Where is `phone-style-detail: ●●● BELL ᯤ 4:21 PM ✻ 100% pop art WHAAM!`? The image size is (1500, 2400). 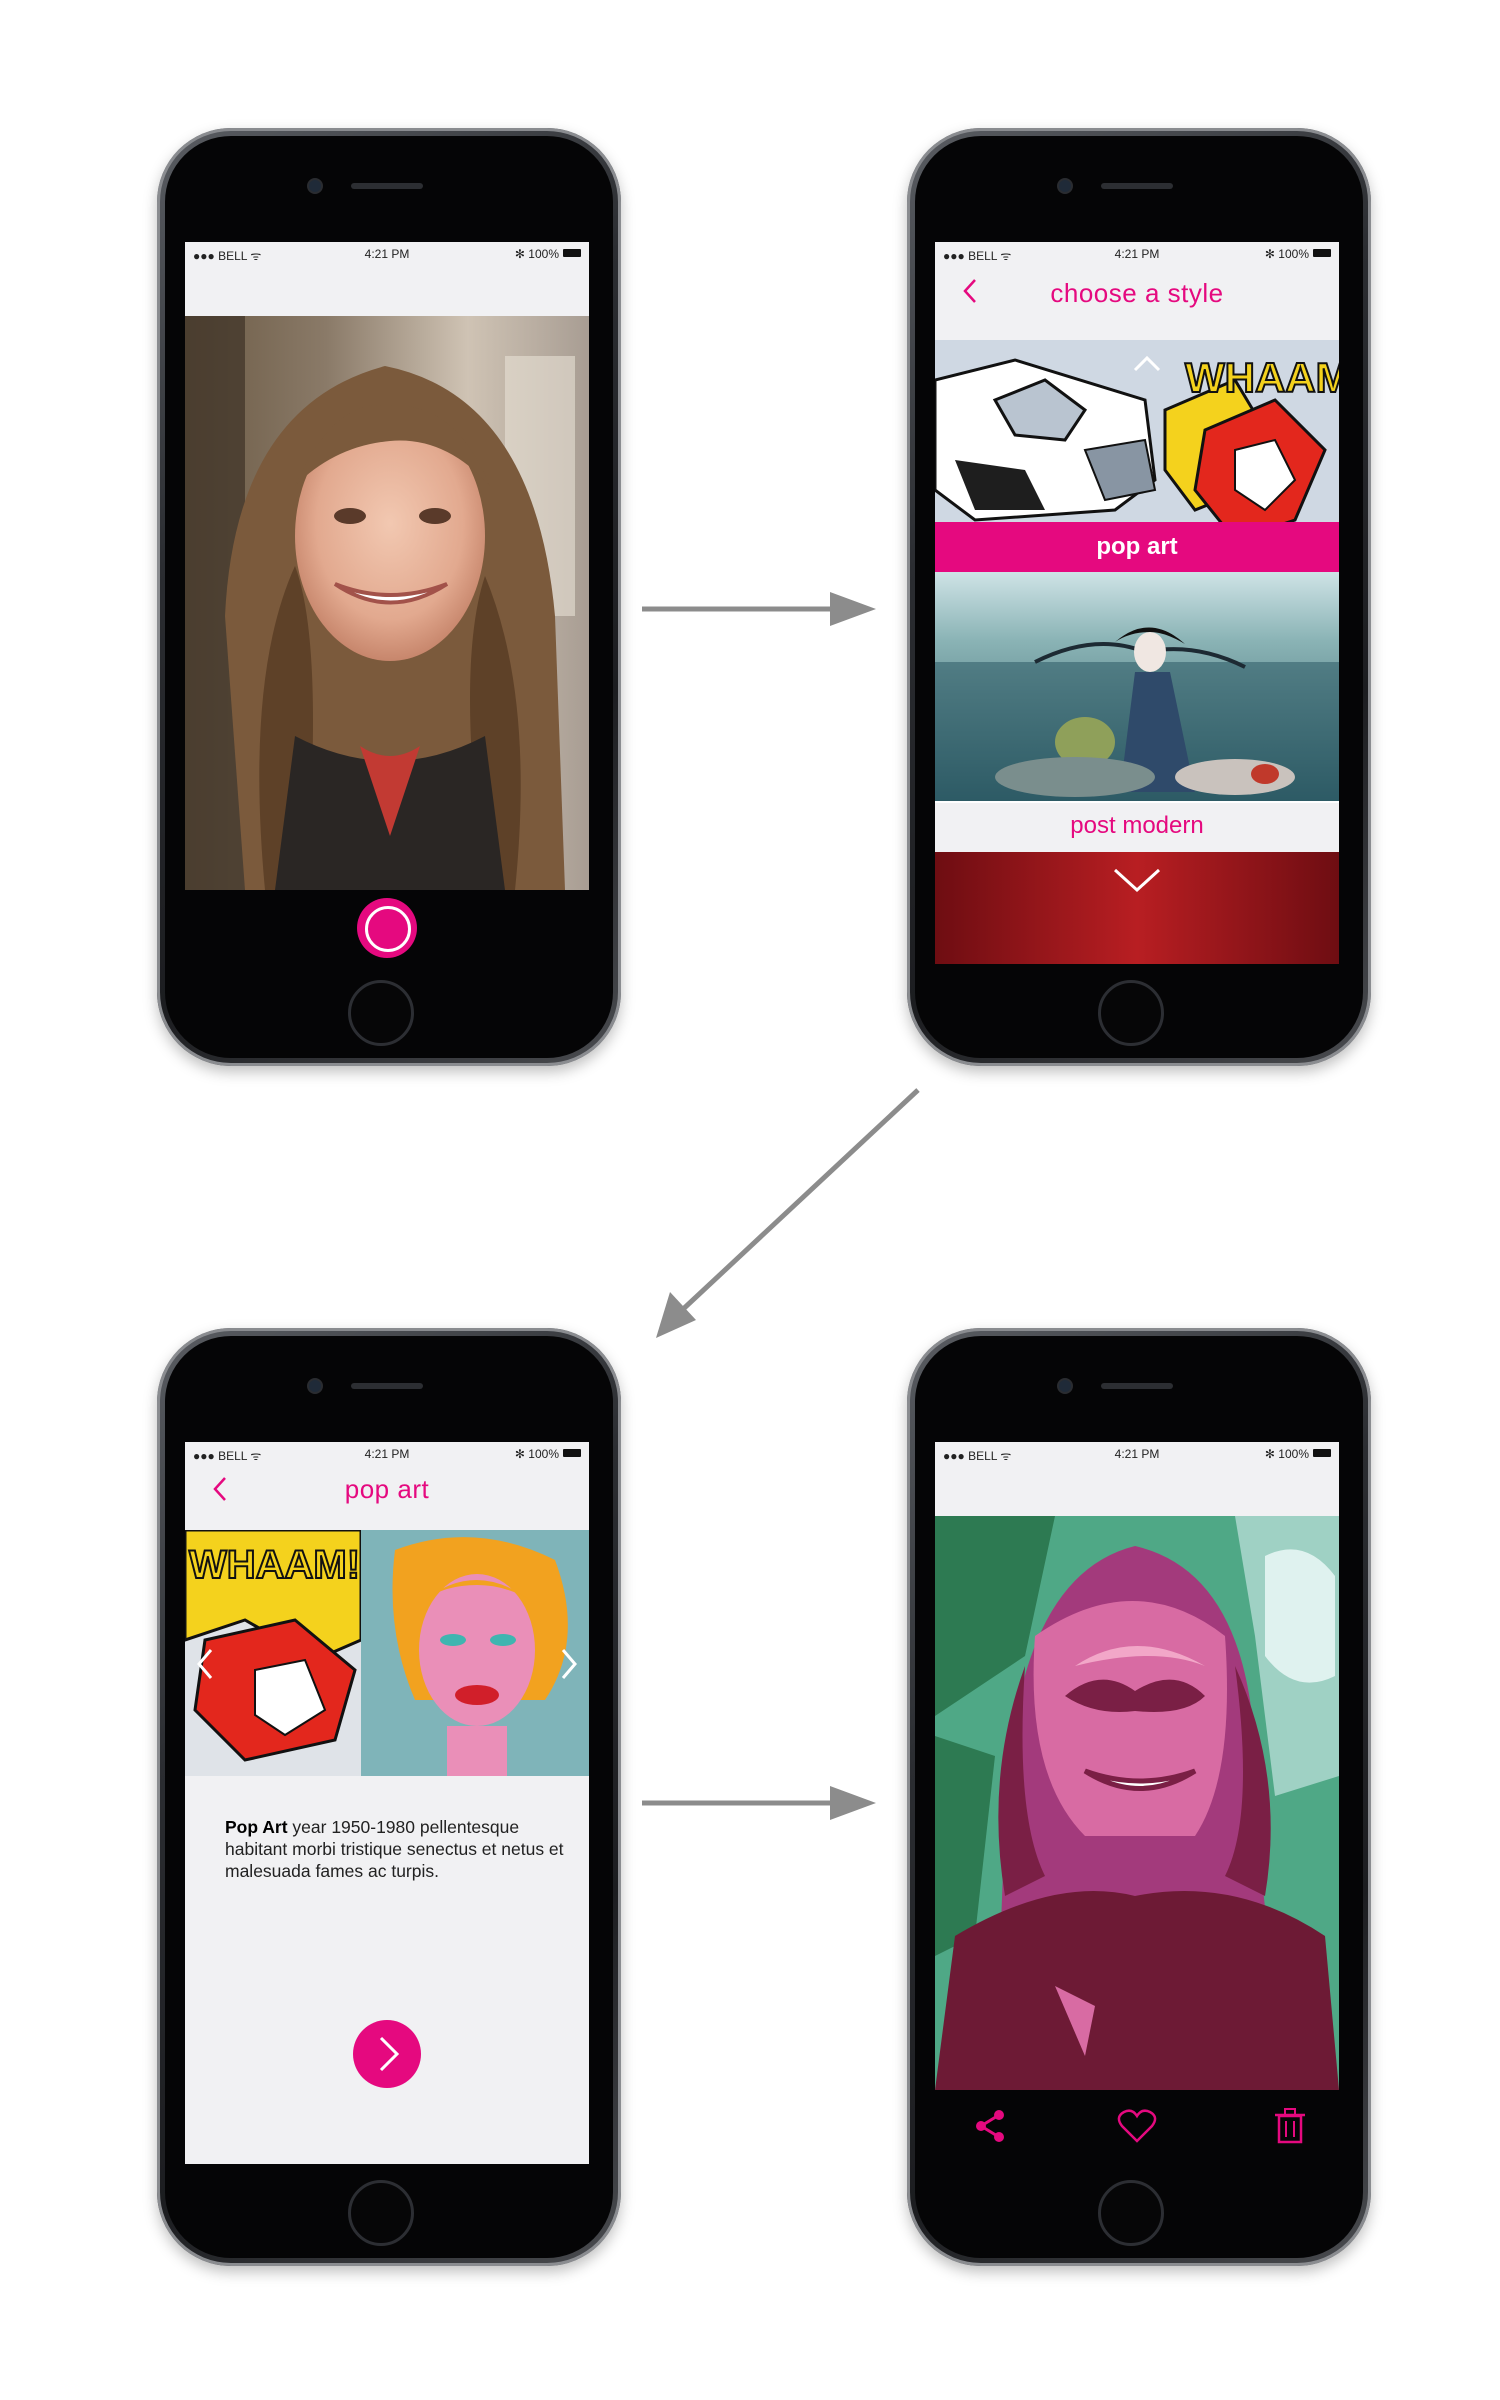
phone-style-detail: ●●● BELL ᯤ 4:21 PM ✻ 100% pop art WHAAM! is located at coordinates (389, 1797).